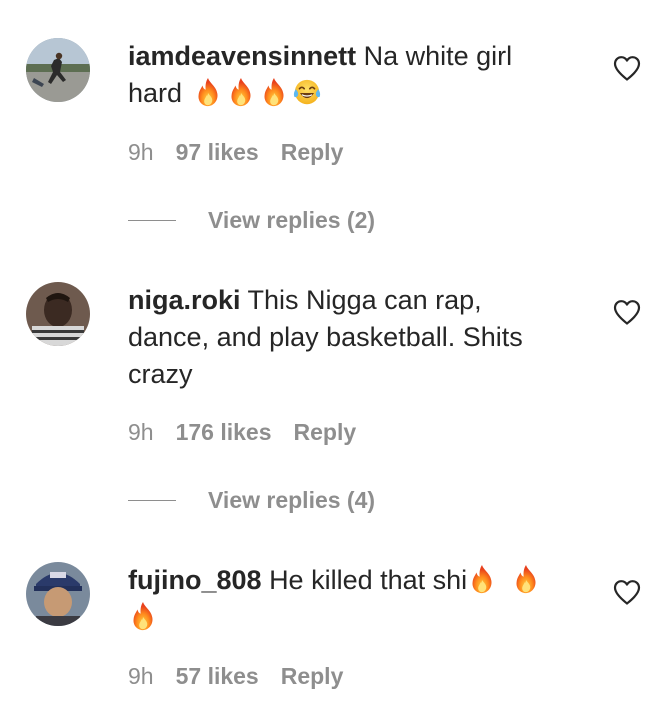  I want to click on comment-body: iamdeavensinnett Na white girl hard, so click(348, 75).